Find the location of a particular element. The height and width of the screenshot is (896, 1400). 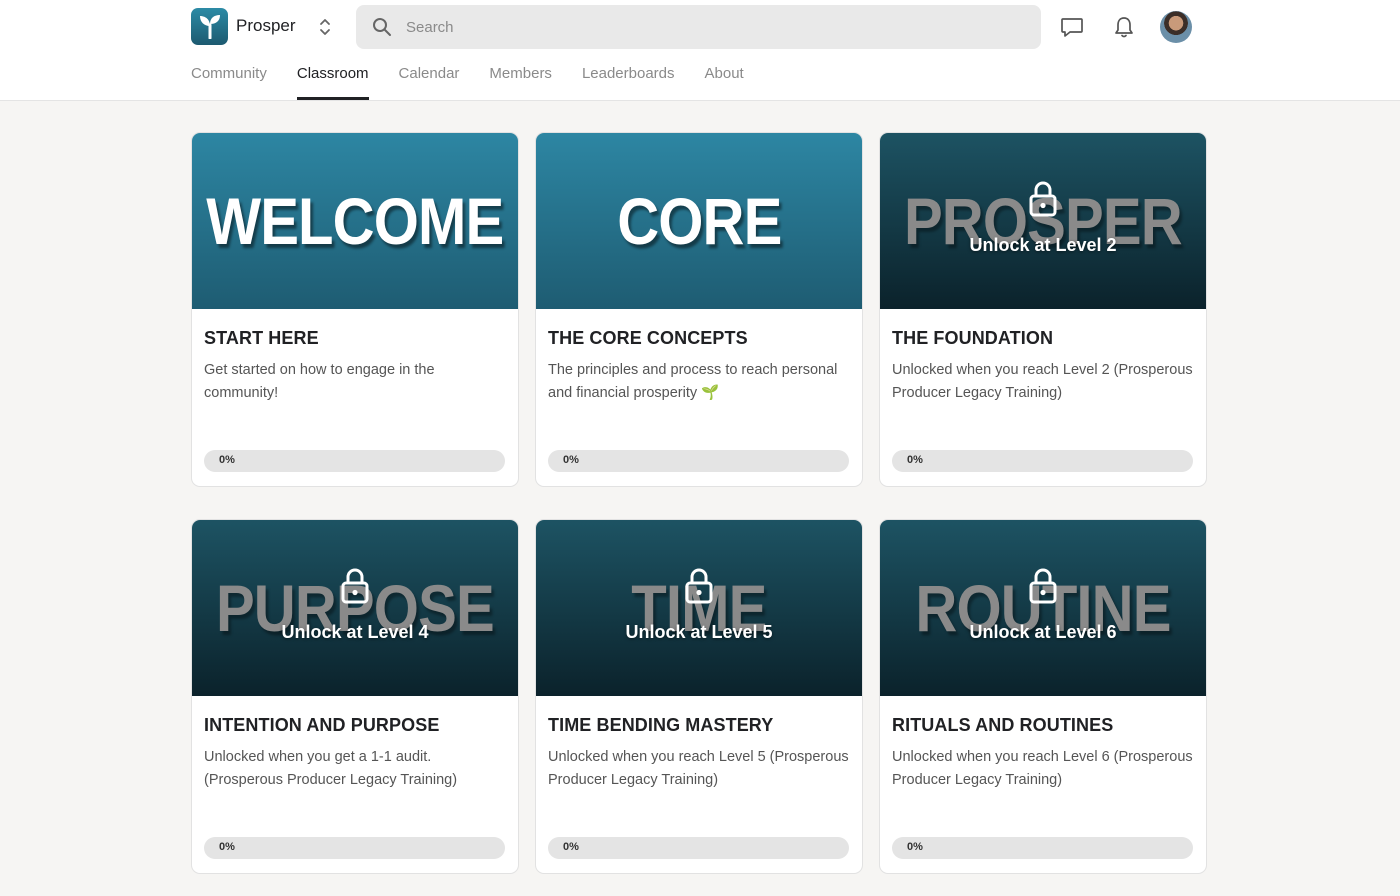

course-cover: WELCOME is located at coordinates (355, 221).